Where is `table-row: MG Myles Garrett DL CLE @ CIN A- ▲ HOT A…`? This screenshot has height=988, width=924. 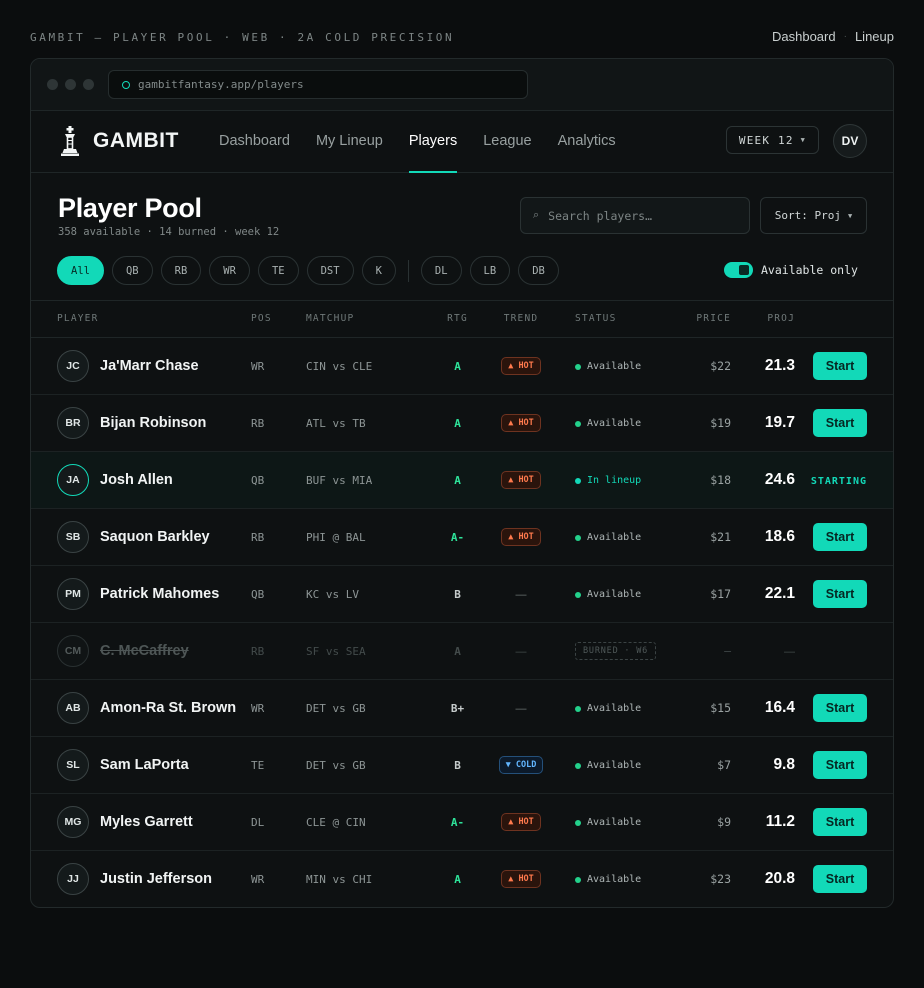
table-row: MG Myles Garrett DL CLE @ CIN A- ▲ HOT A… is located at coordinates (462, 822).